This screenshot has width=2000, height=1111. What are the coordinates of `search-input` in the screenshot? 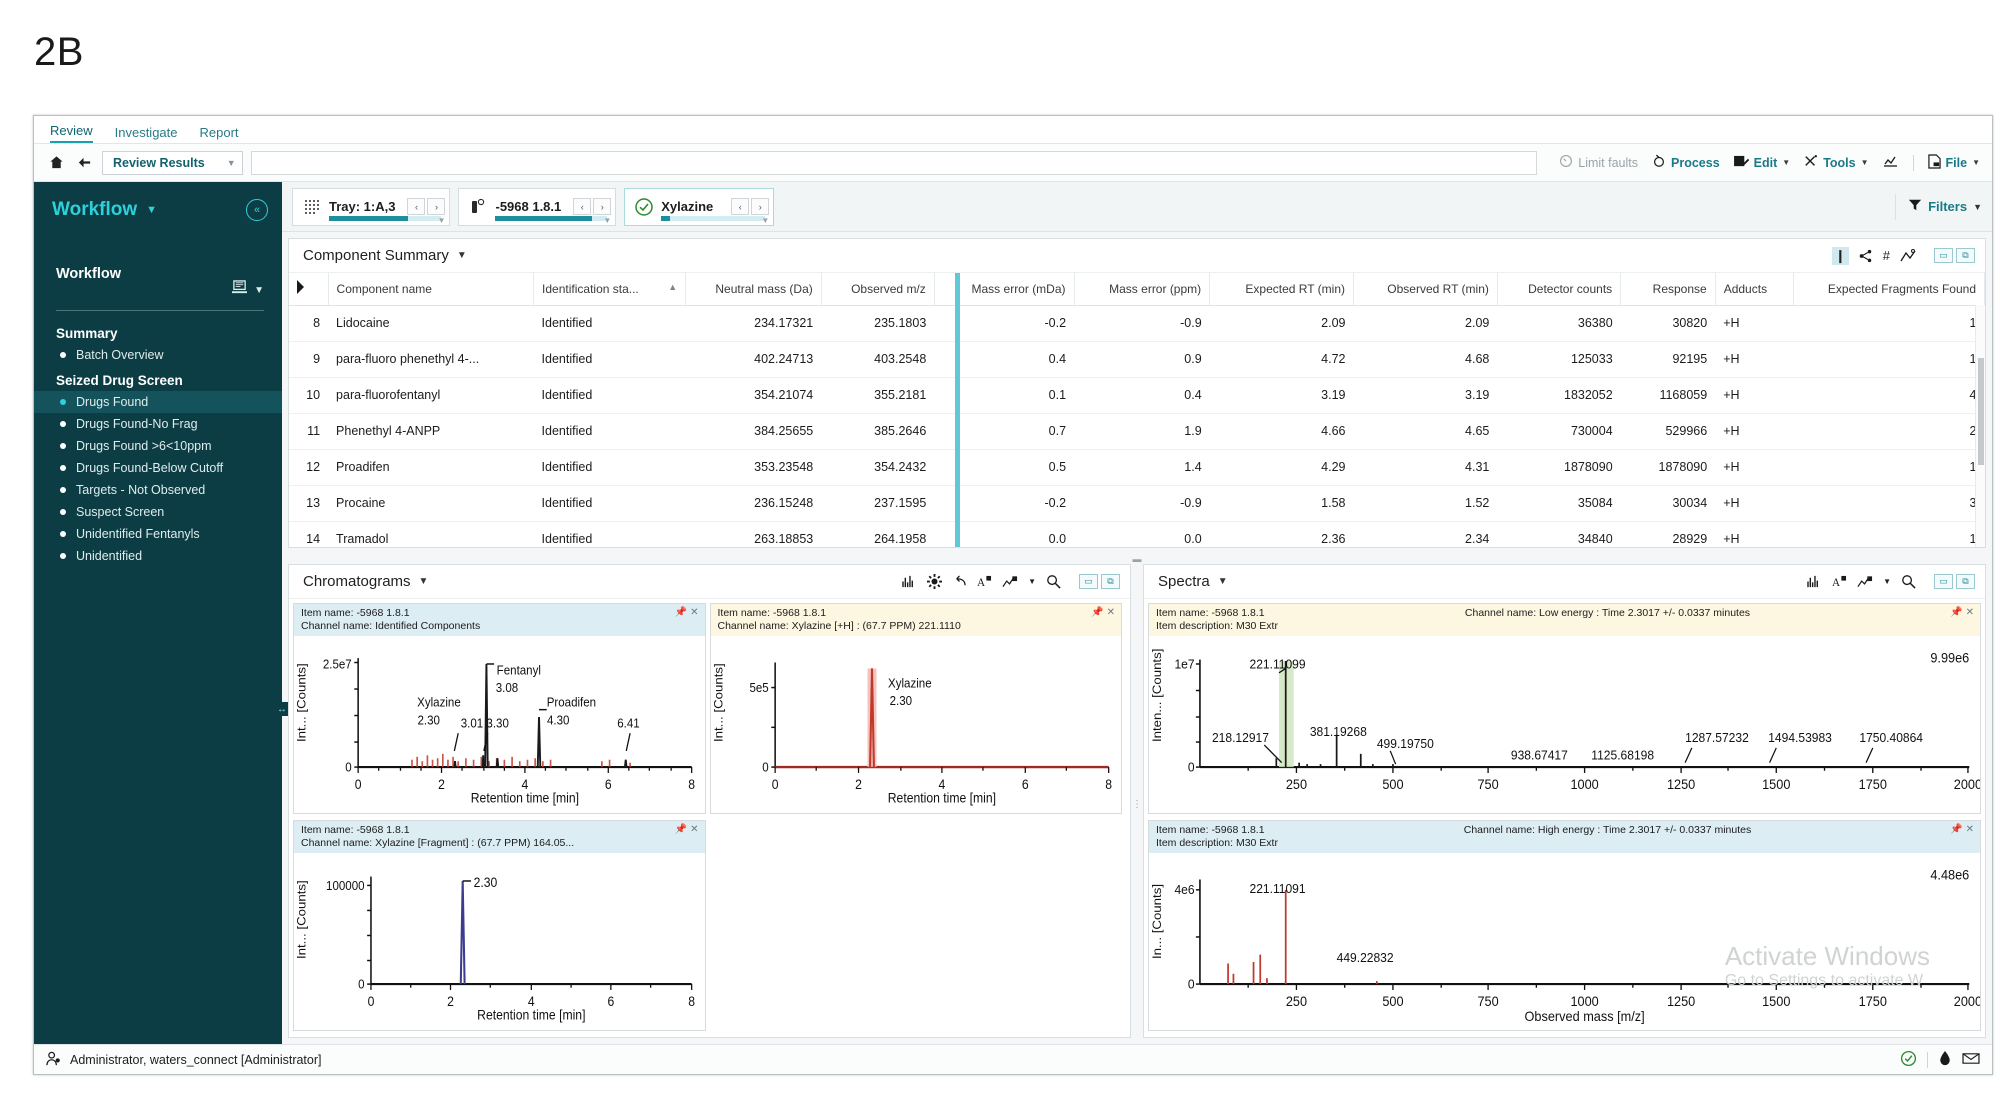 It's located at (894, 162).